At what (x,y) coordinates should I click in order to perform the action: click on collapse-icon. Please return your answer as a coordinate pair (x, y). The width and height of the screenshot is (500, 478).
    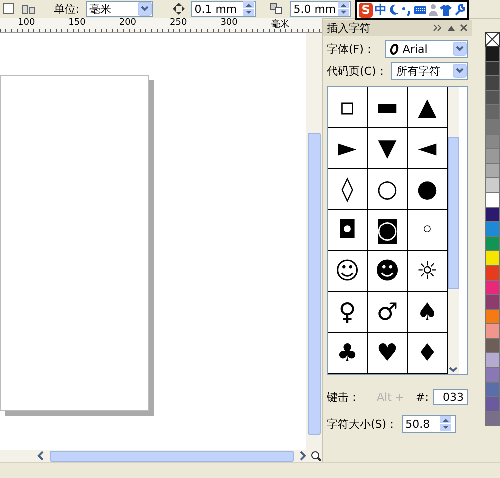
    Looking at the image, I should click on (451, 28).